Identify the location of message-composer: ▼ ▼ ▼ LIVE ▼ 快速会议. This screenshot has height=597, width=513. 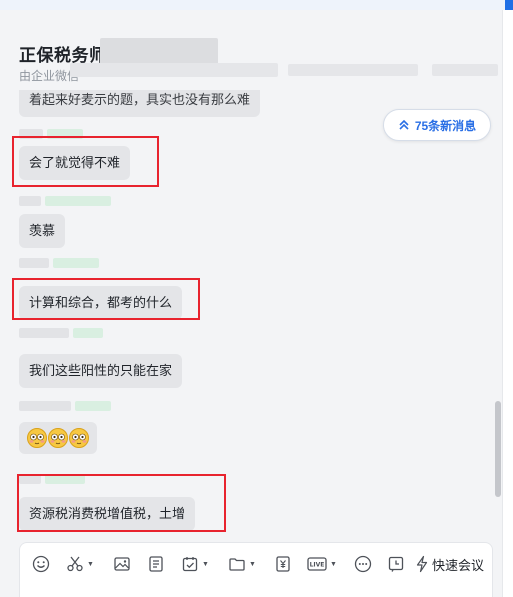
(256, 569).